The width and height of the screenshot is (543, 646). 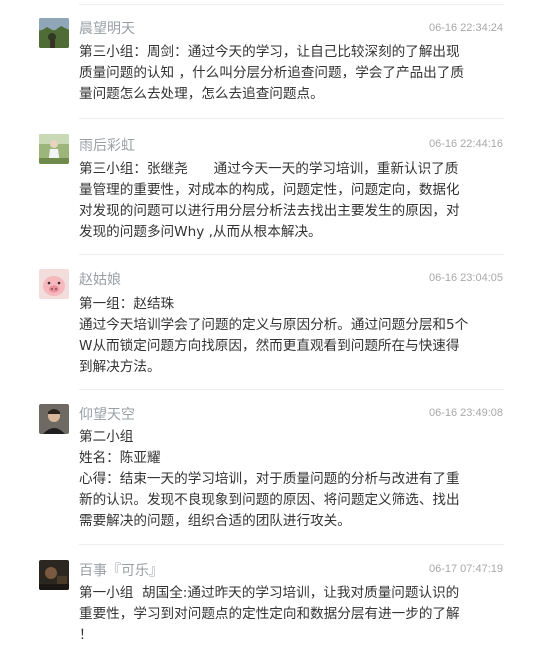 I want to click on comment-line: 量问题怎么去处理，怎么去追查问题点。, so click(x=201, y=94).